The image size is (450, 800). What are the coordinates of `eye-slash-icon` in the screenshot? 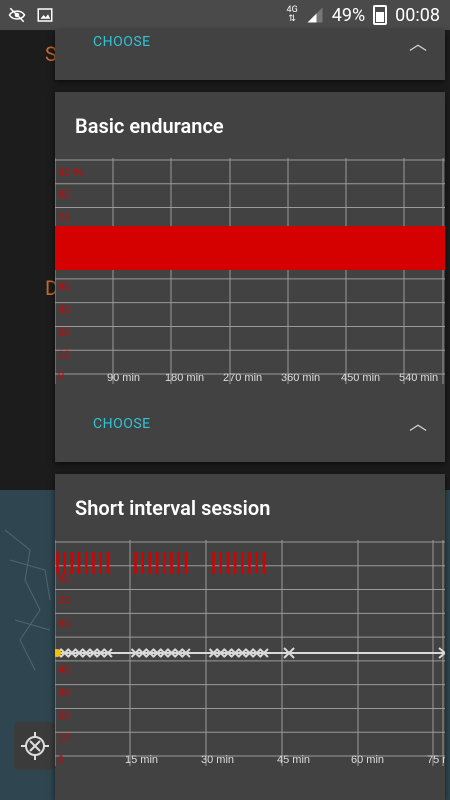 It's located at (17, 15).